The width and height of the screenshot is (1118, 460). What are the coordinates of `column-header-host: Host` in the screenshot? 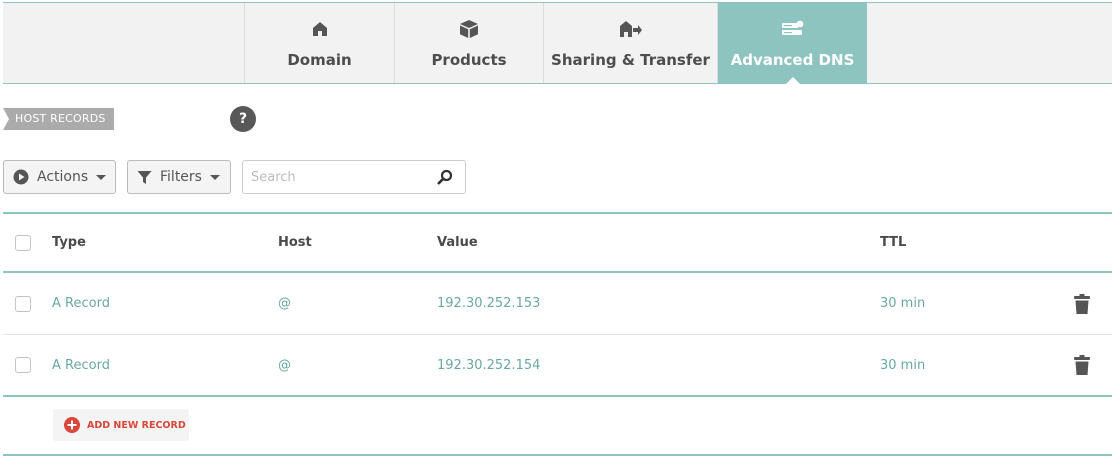 It's located at (295, 242).